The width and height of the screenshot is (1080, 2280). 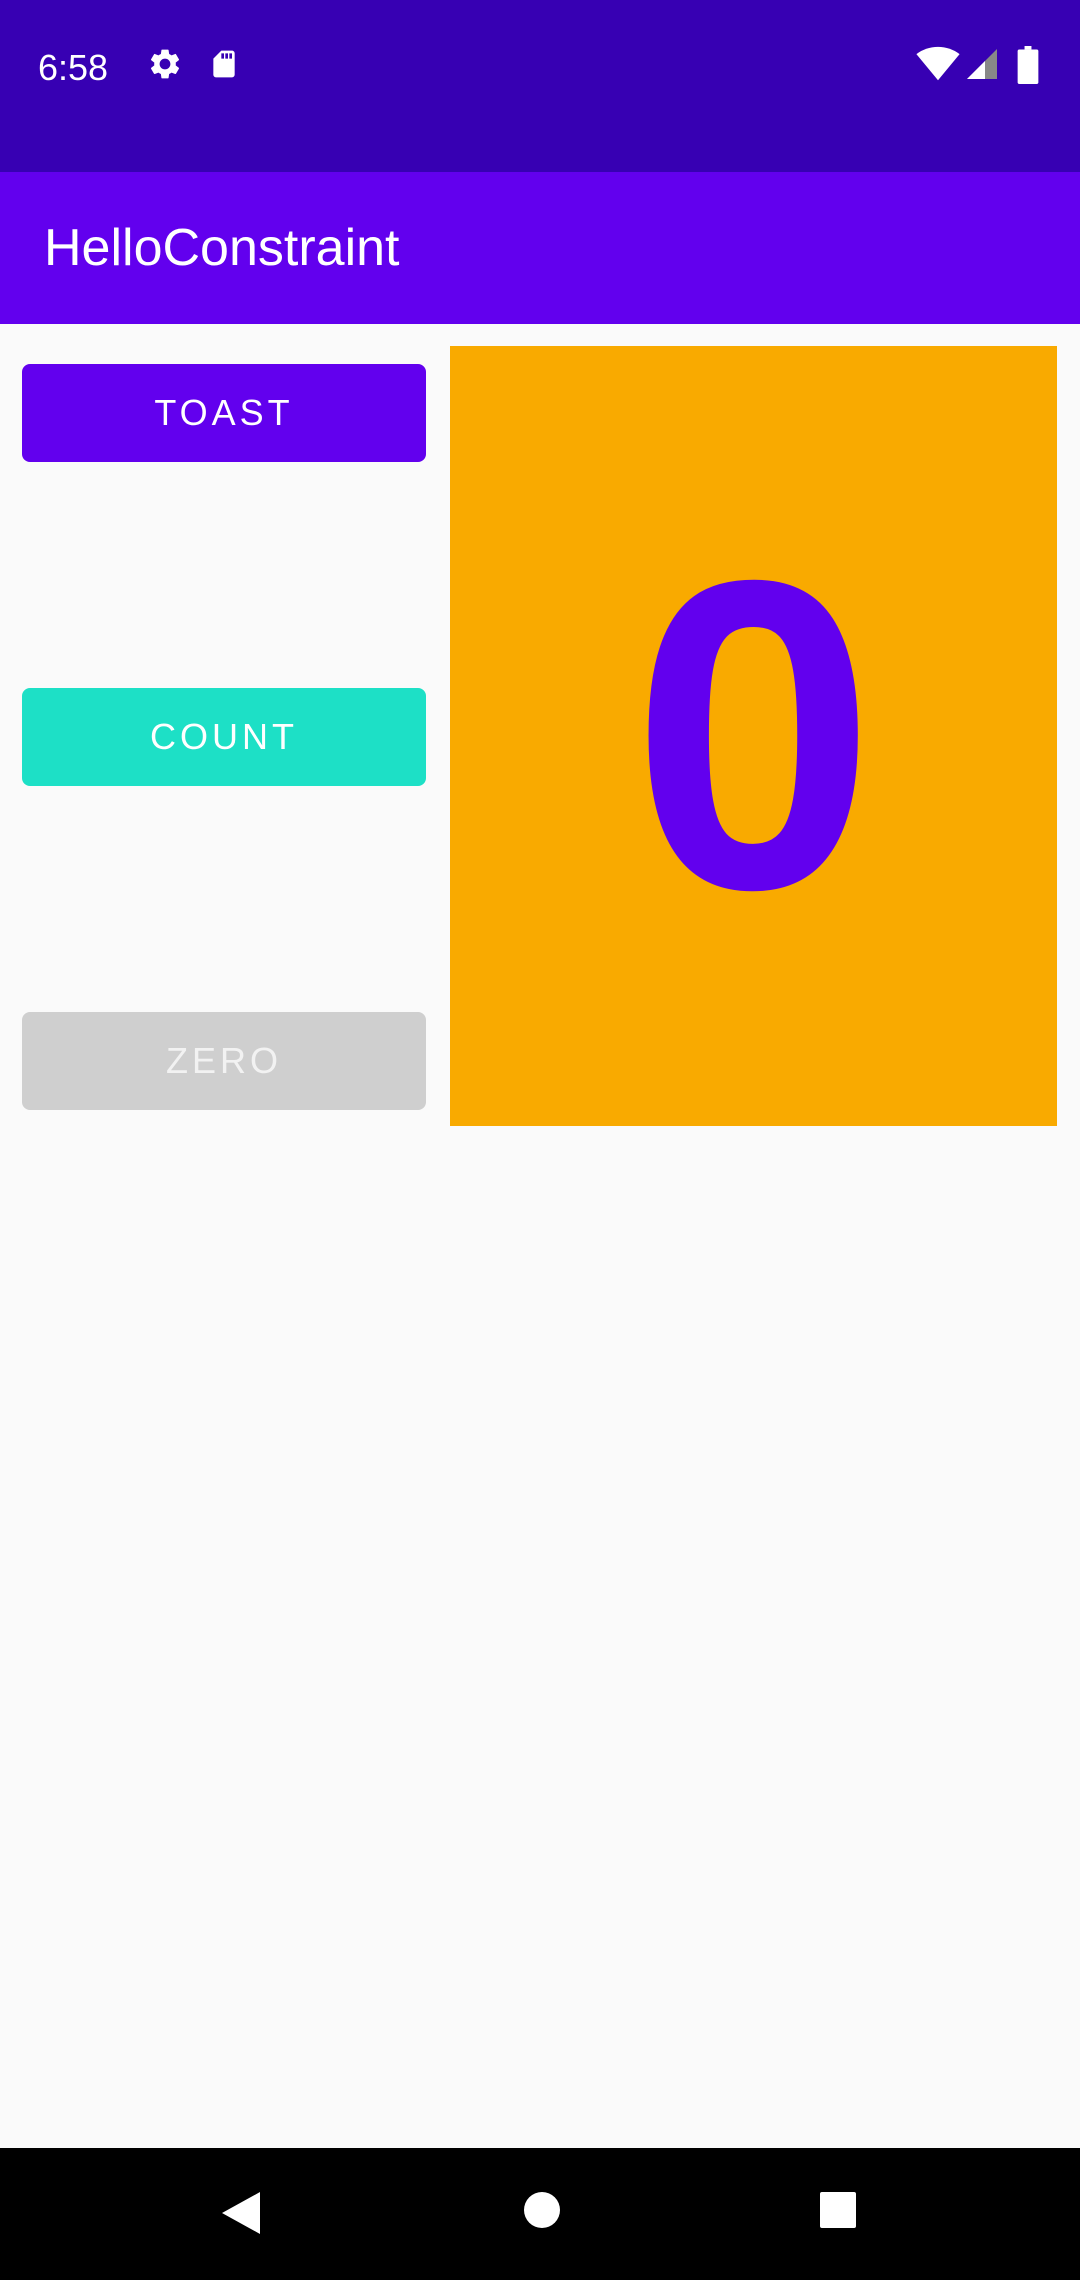 I want to click on toast-button: TOAST, so click(x=224, y=413).